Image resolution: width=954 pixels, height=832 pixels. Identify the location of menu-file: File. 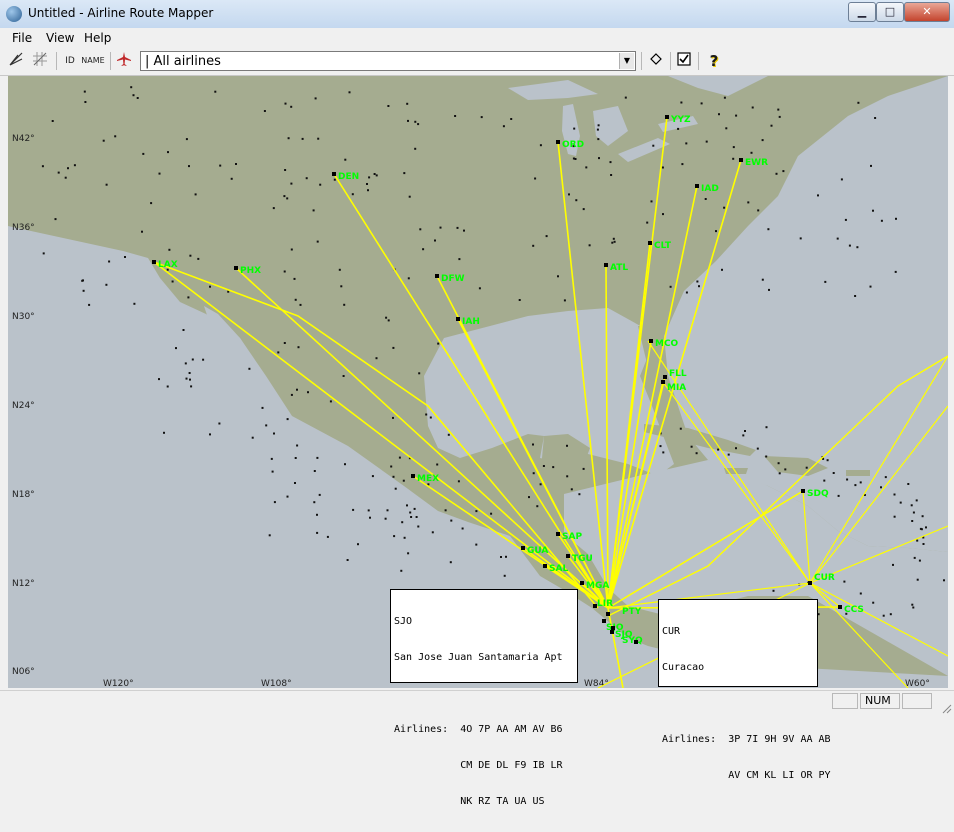
(22, 38).